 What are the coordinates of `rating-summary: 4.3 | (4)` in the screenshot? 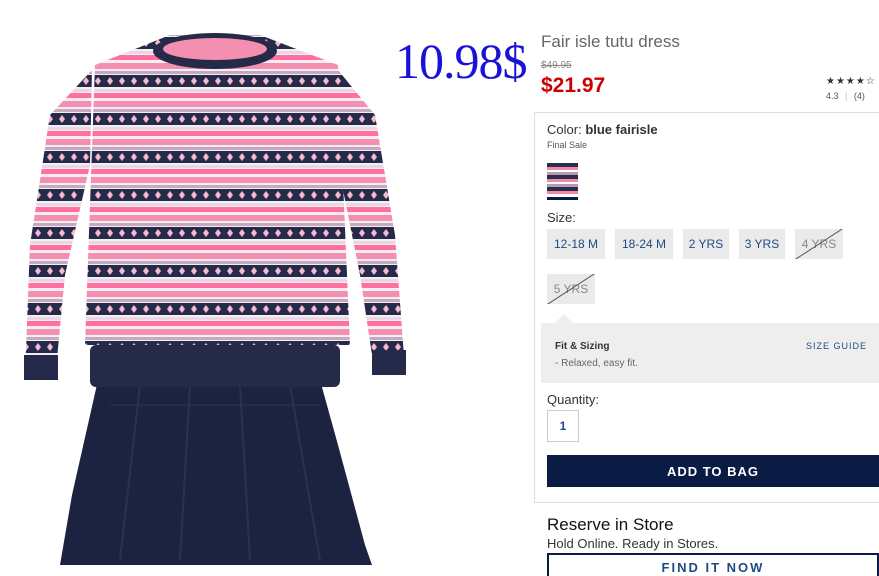 It's located at (851, 96).